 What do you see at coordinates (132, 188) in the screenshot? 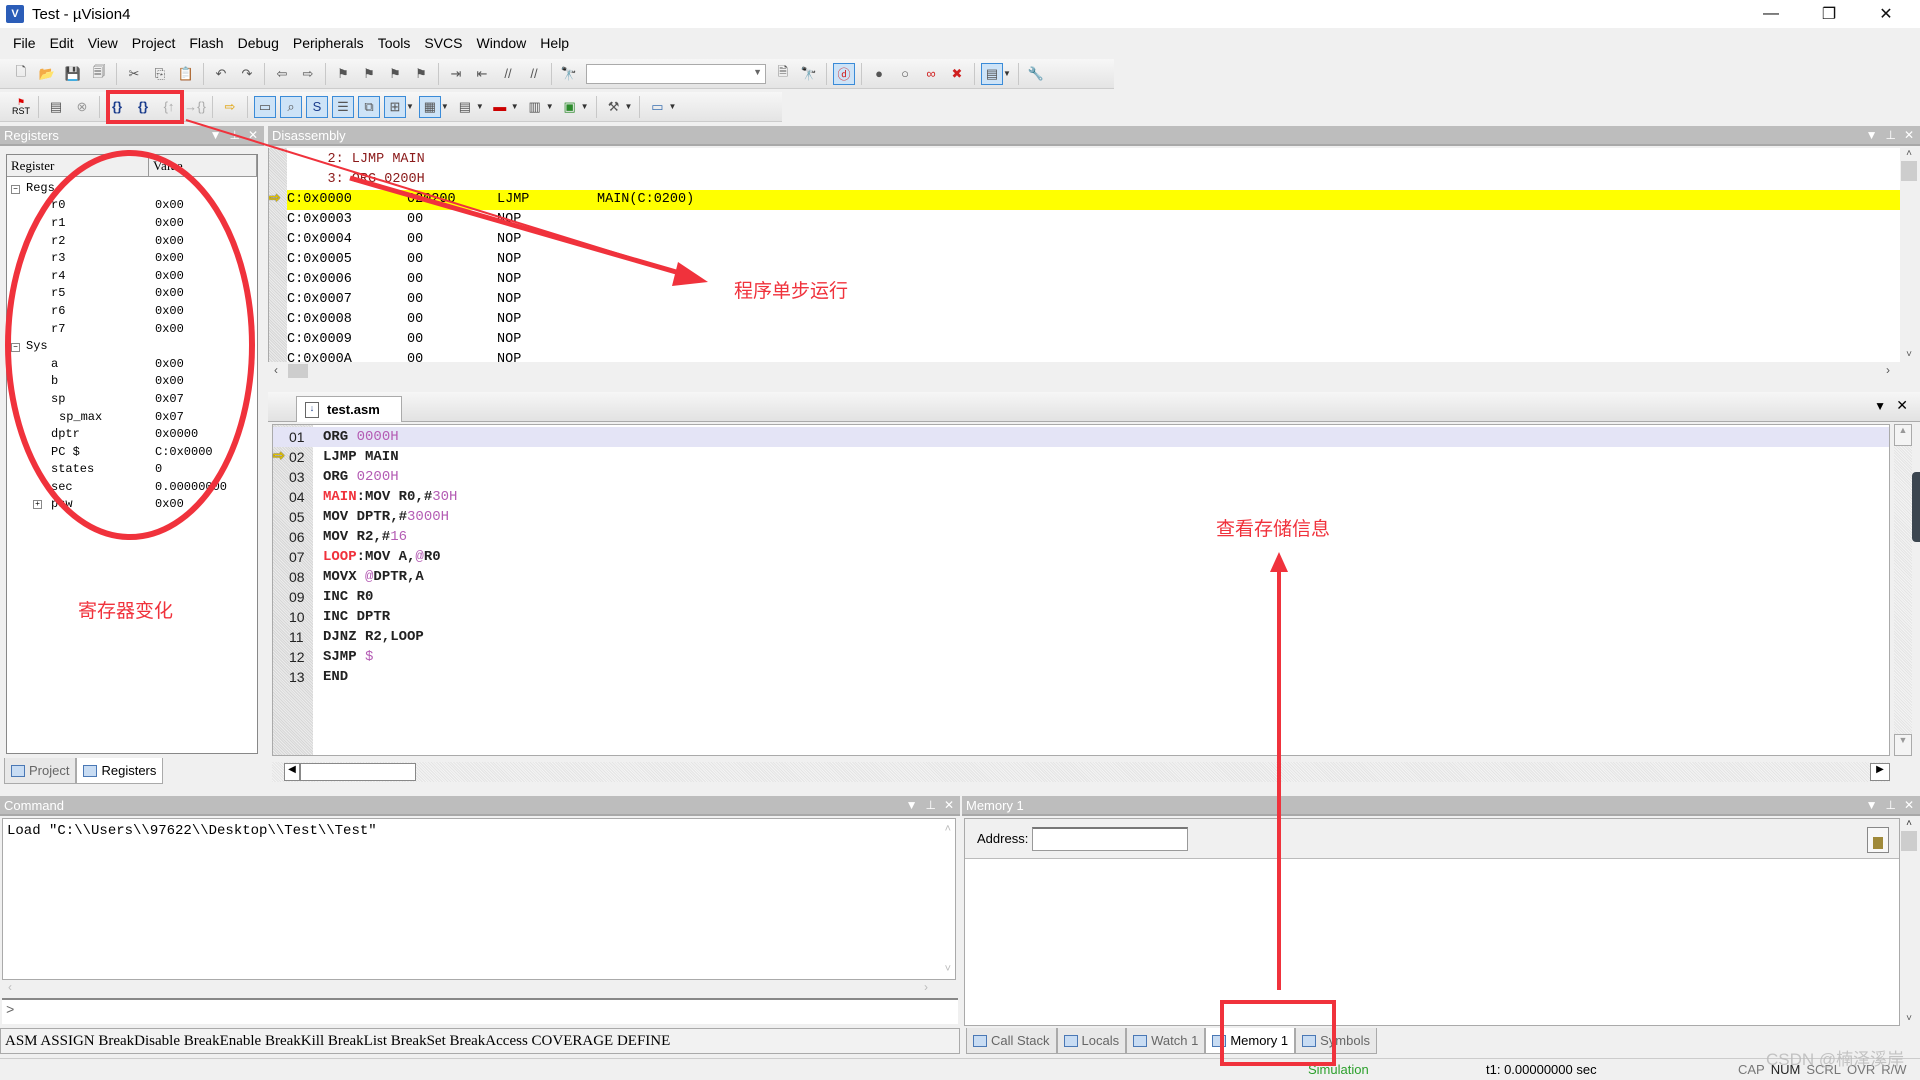
I see `register-group-regs: − Regs` at bounding box center [132, 188].